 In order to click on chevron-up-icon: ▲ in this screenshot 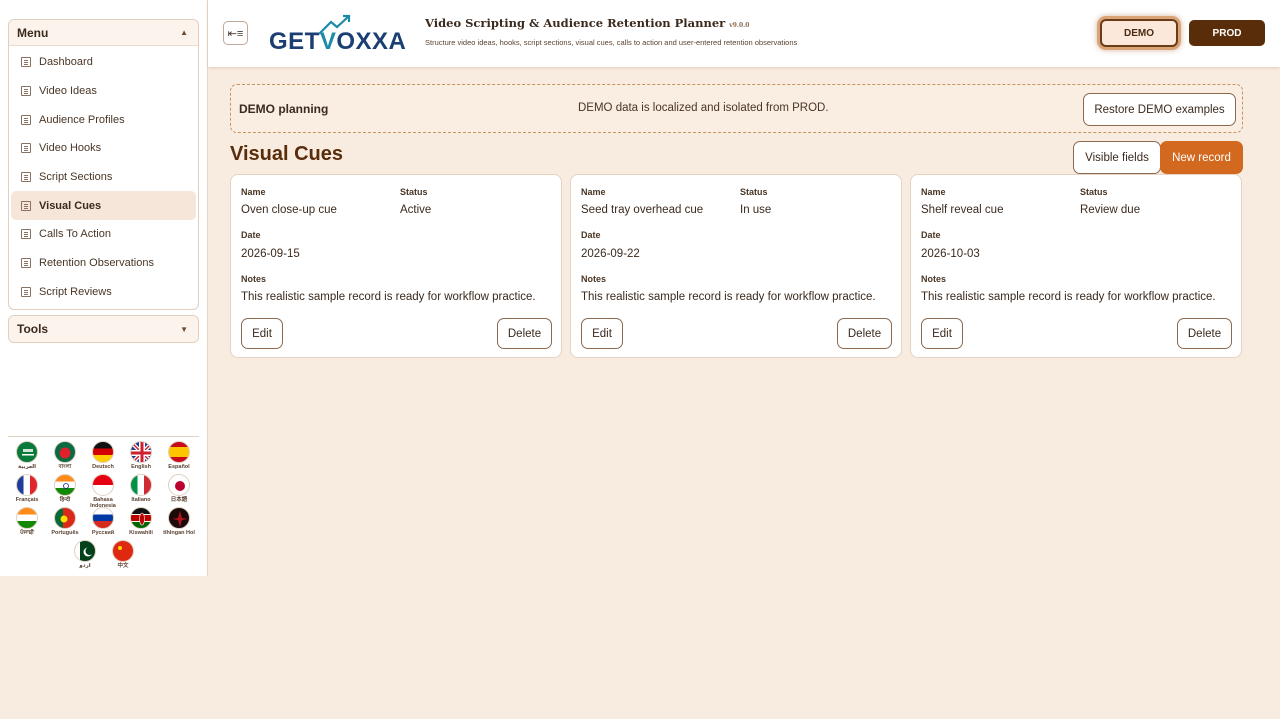, I will do `click(184, 32)`.